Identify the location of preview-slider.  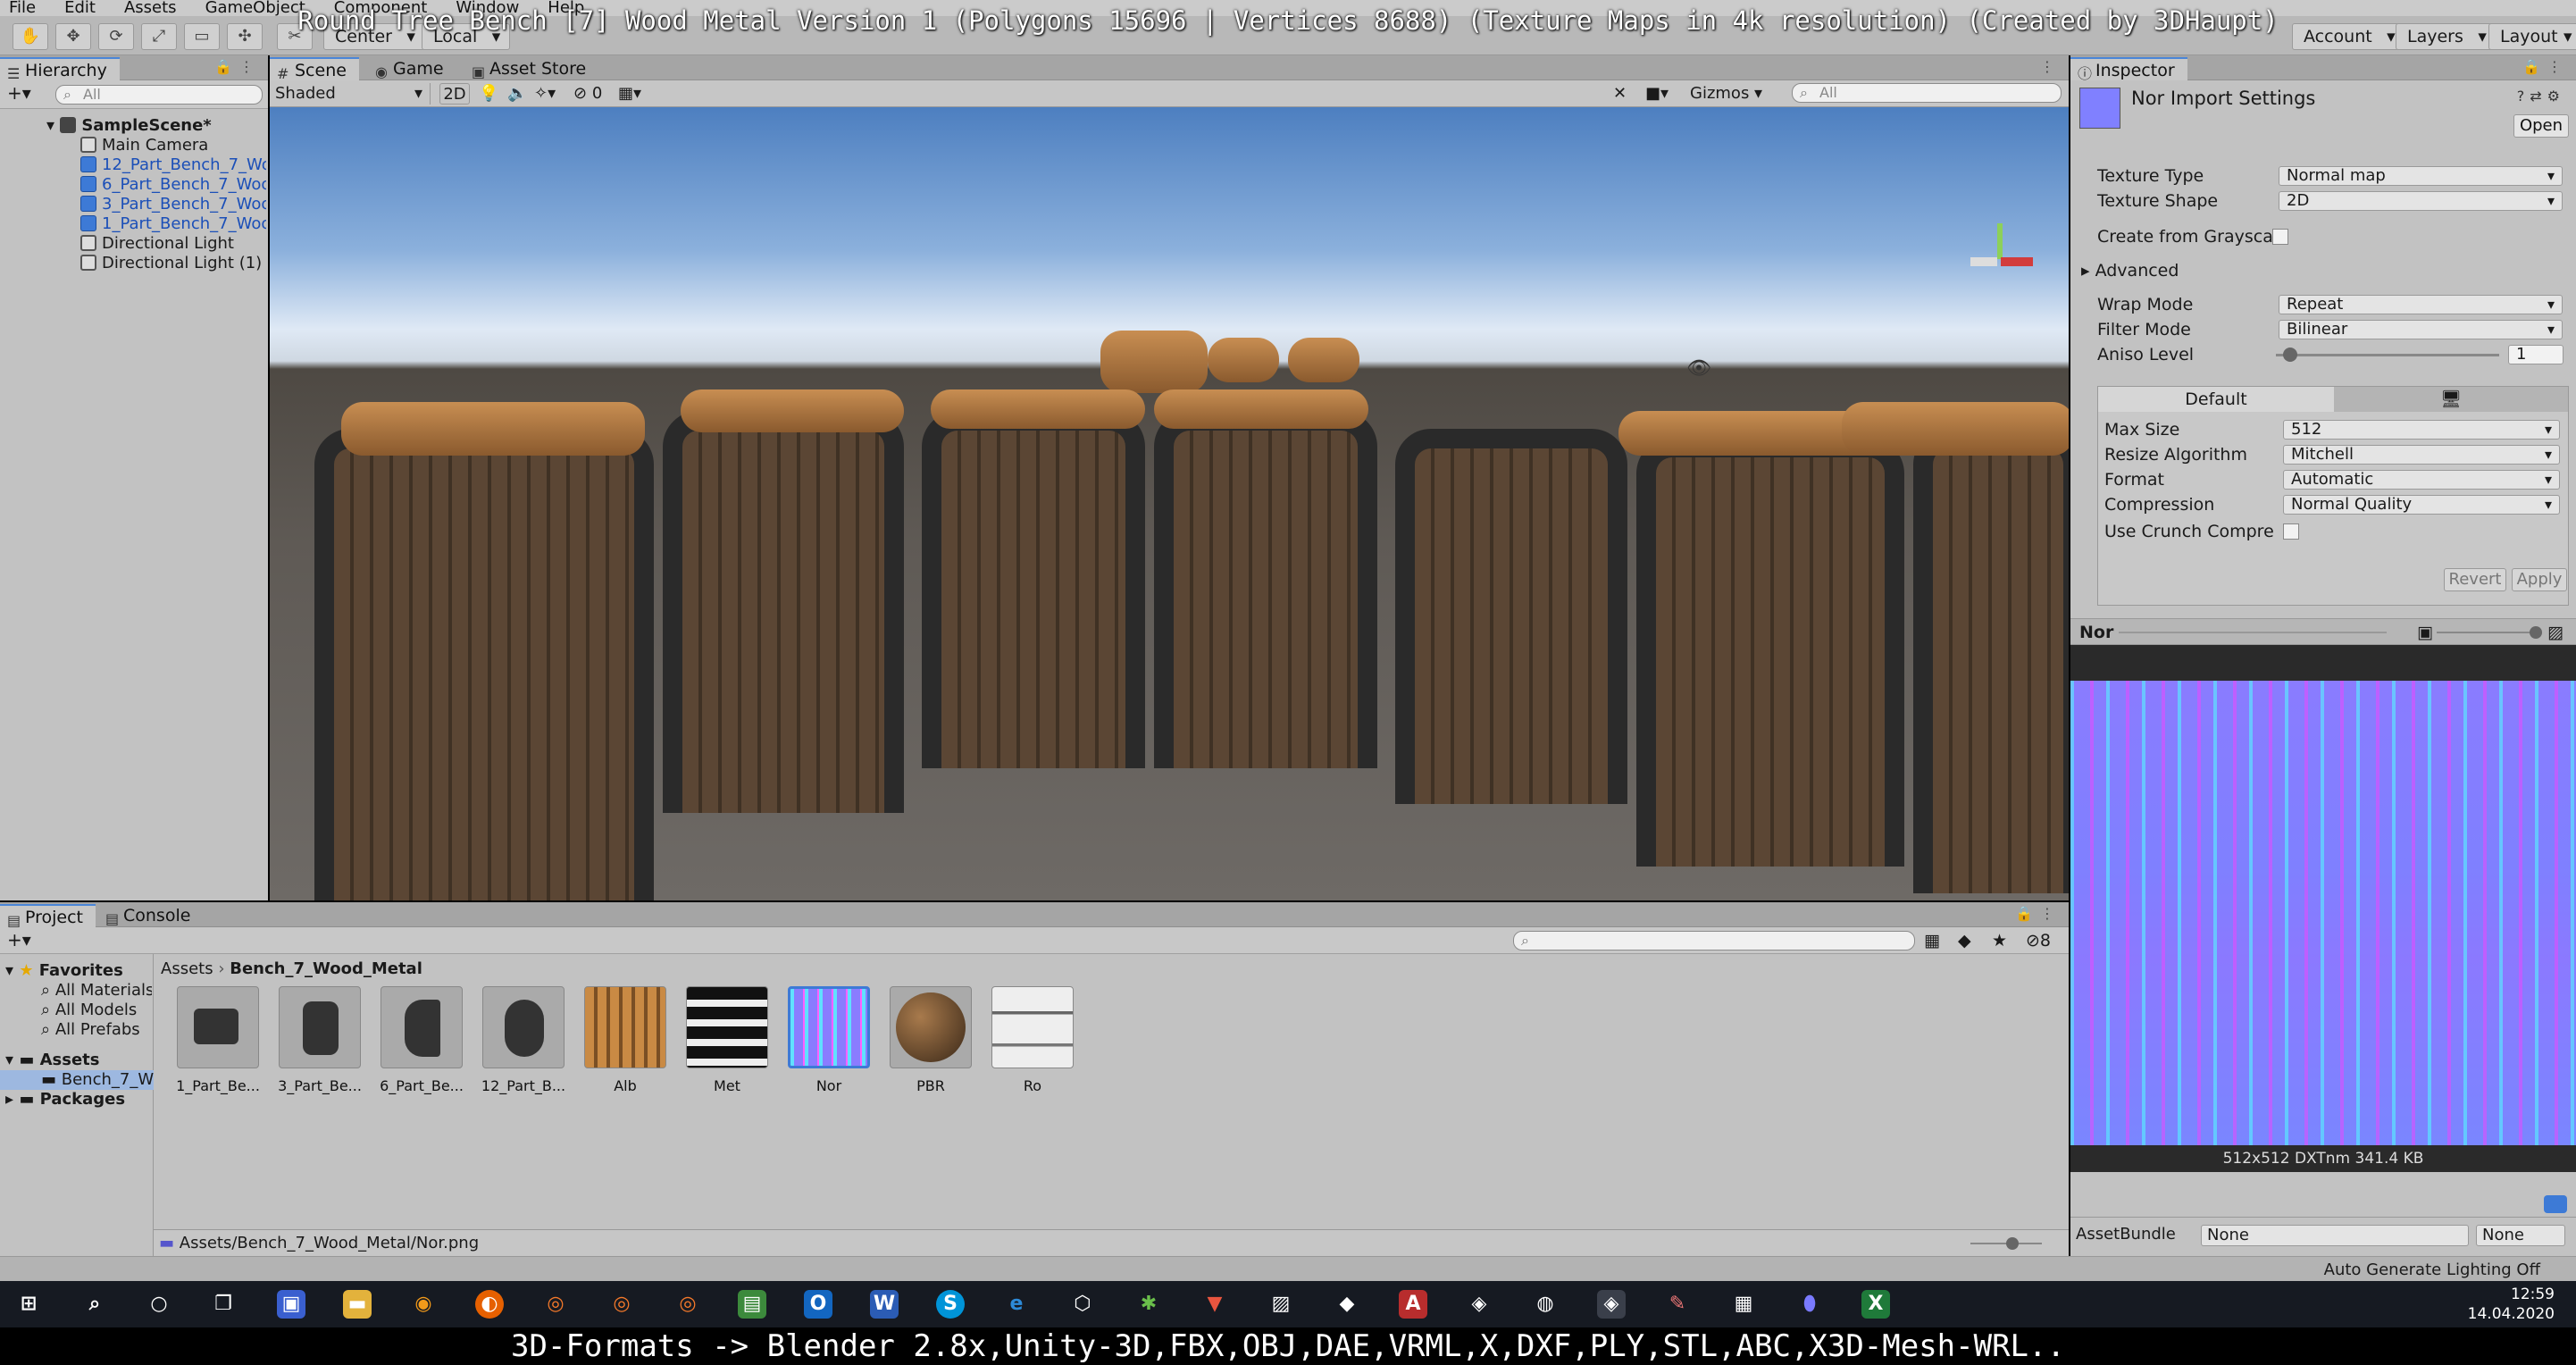
(2490, 633).